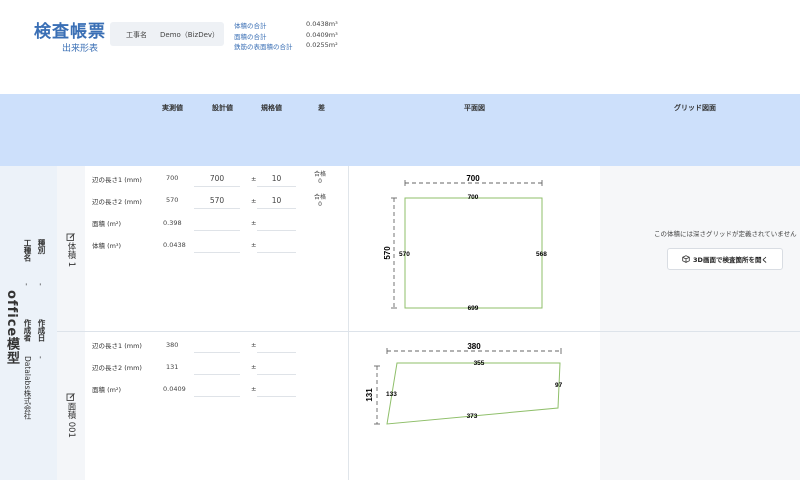 This screenshot has width=800, height=480. Describe the element at coordinates (254, 245) in the screenshot. I see `row-1-field-4-pm: ±` at that location.